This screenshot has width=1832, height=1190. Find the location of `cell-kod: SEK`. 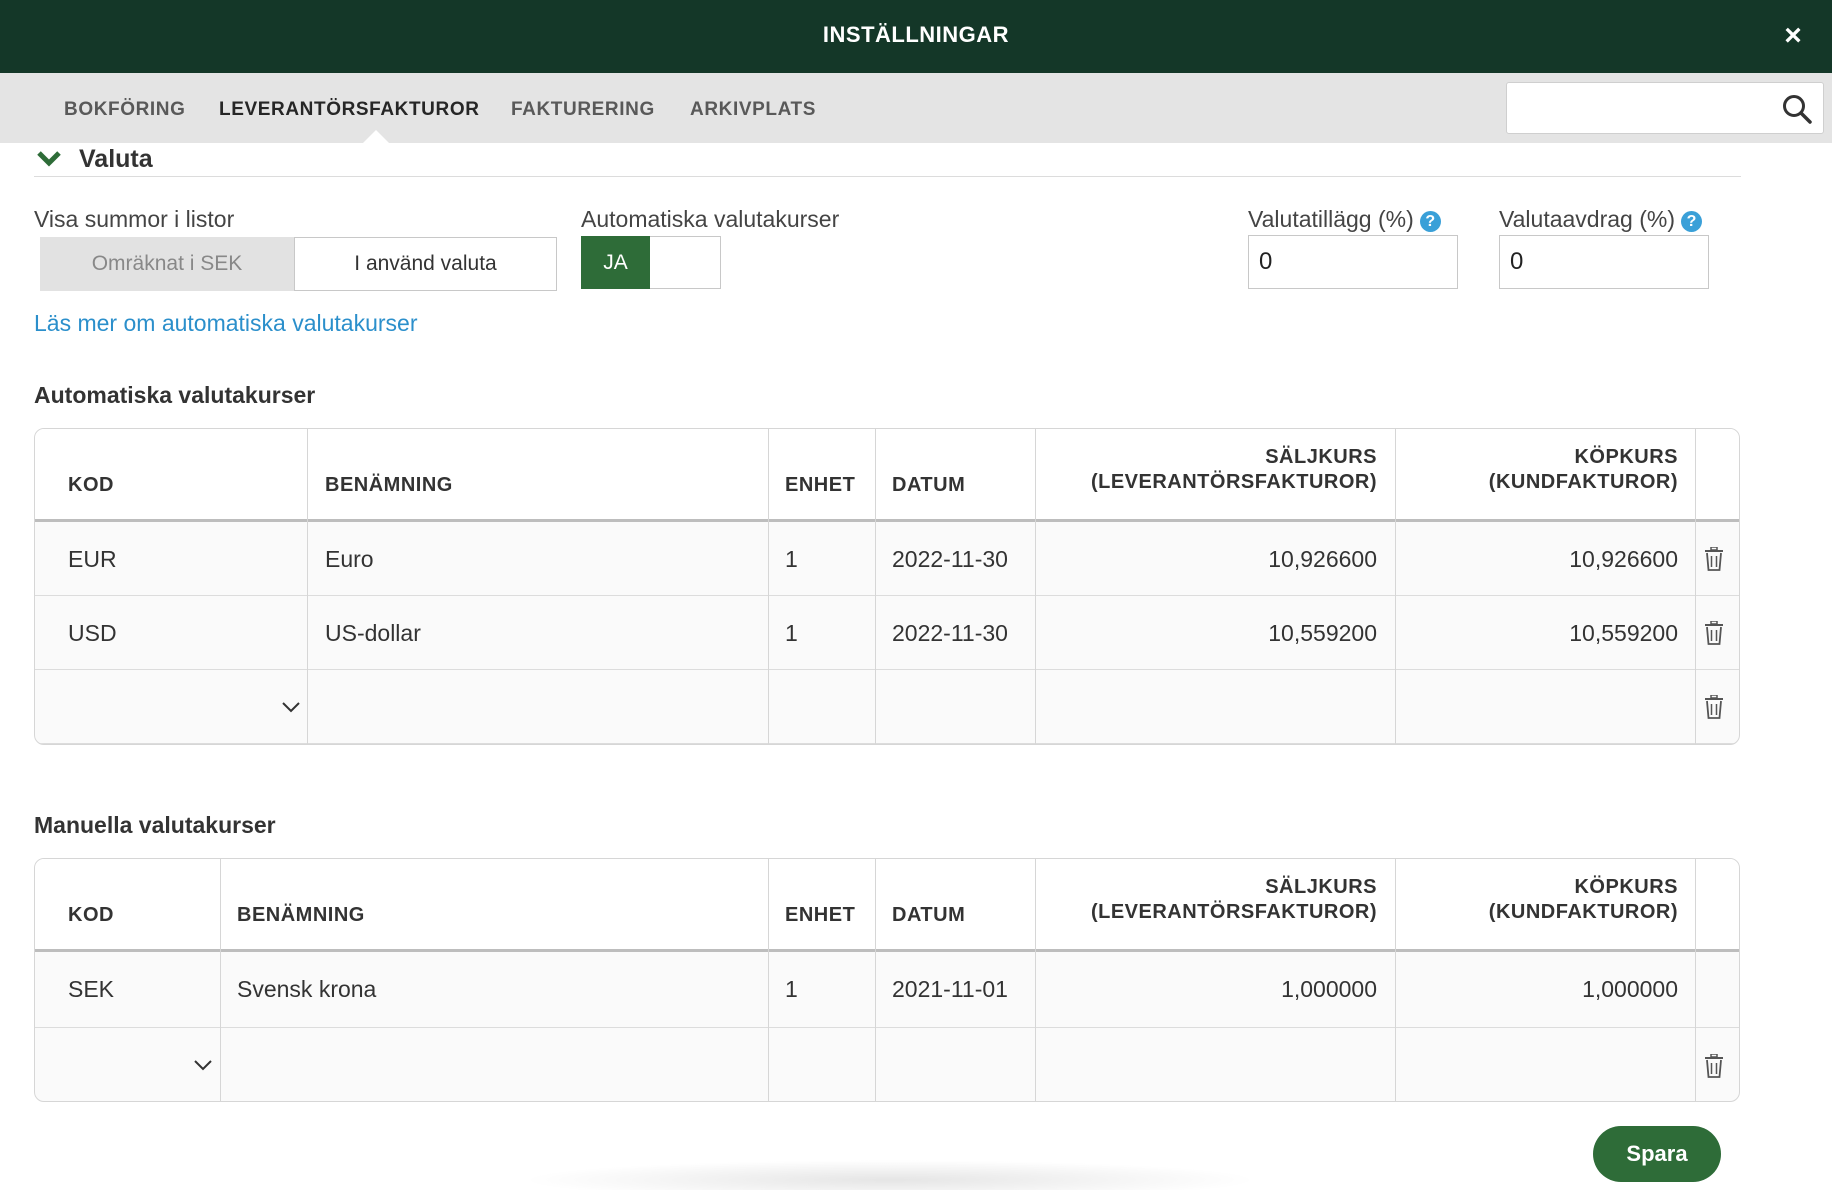

cell-kod: SEK is located at coordinates (91, 989).